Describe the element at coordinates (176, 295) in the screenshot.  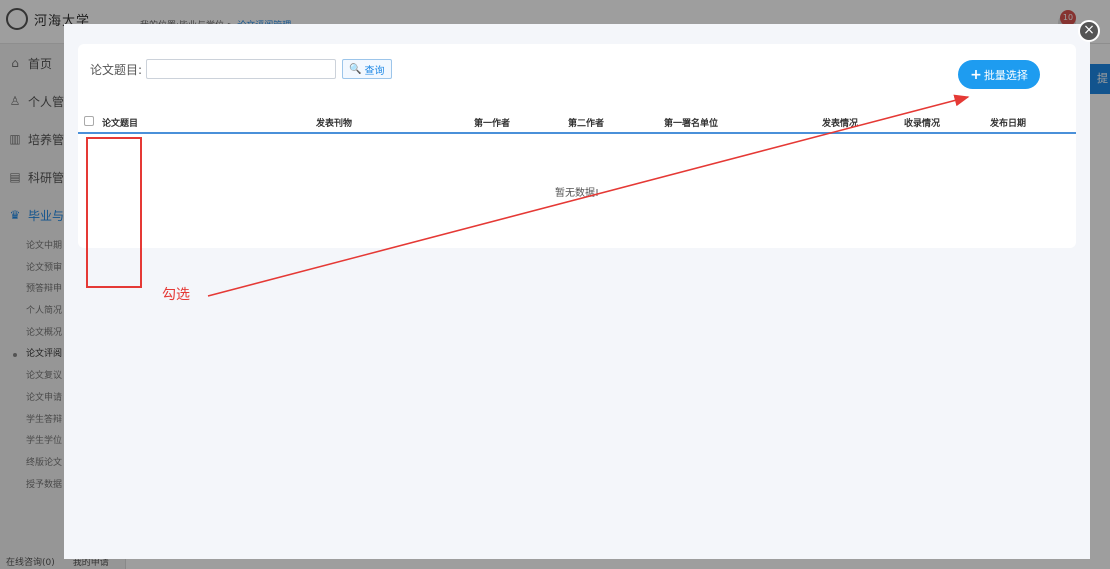
I see `annotation-label: 勾选` at that location.